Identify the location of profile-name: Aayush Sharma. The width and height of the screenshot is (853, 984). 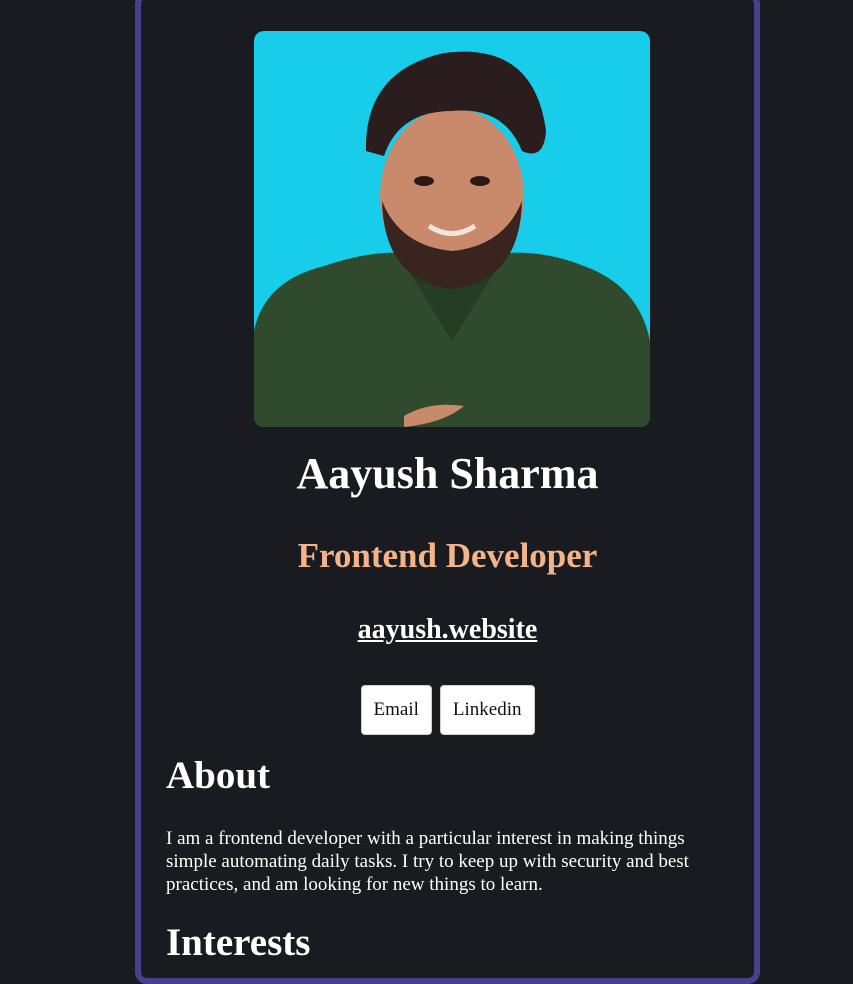
(447, 473).